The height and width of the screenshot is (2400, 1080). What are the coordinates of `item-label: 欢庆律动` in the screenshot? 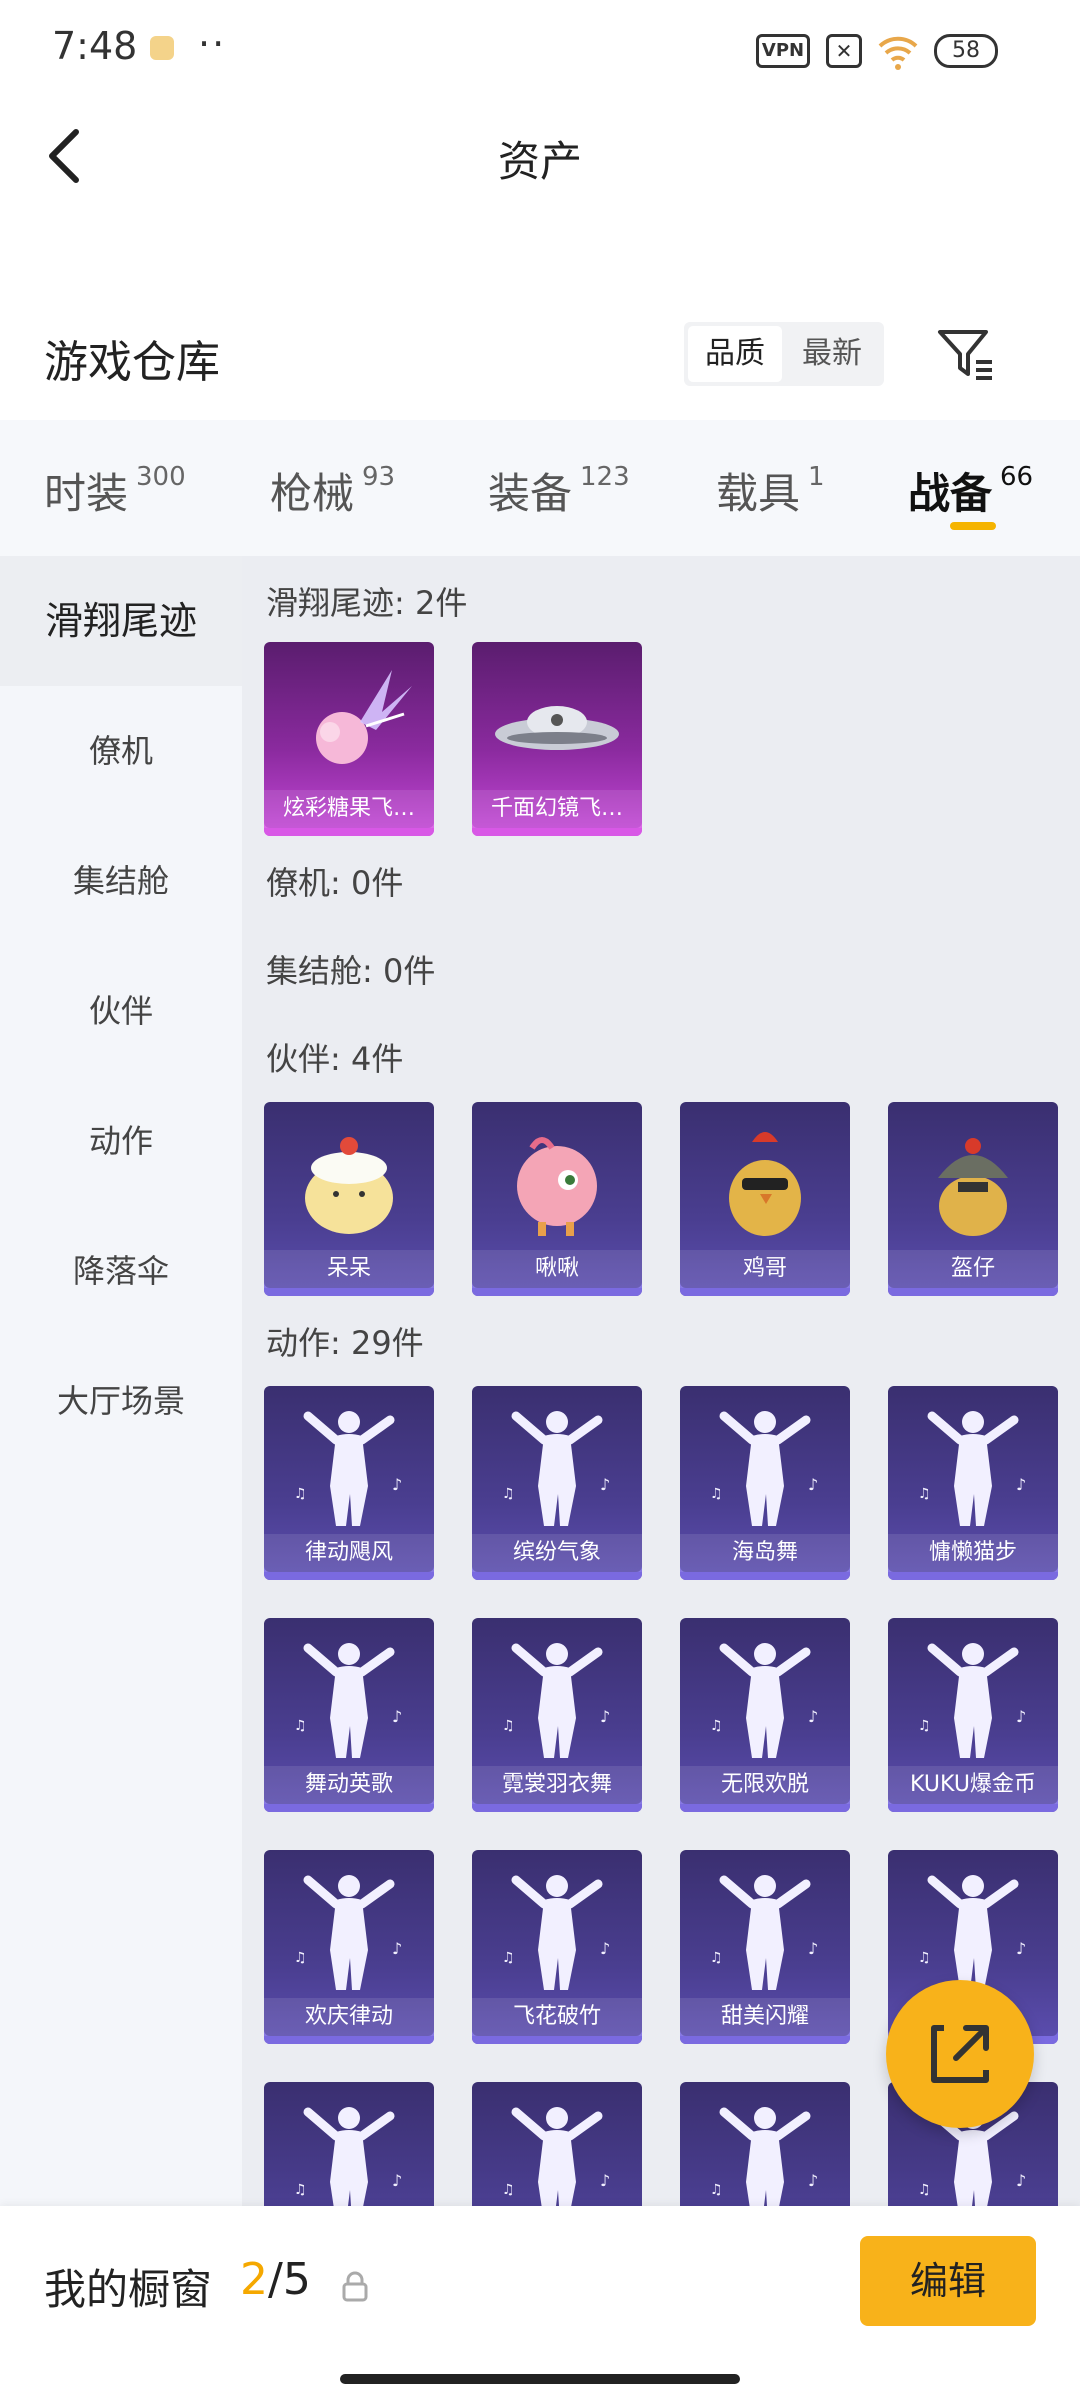 It's located at (349, 2017).